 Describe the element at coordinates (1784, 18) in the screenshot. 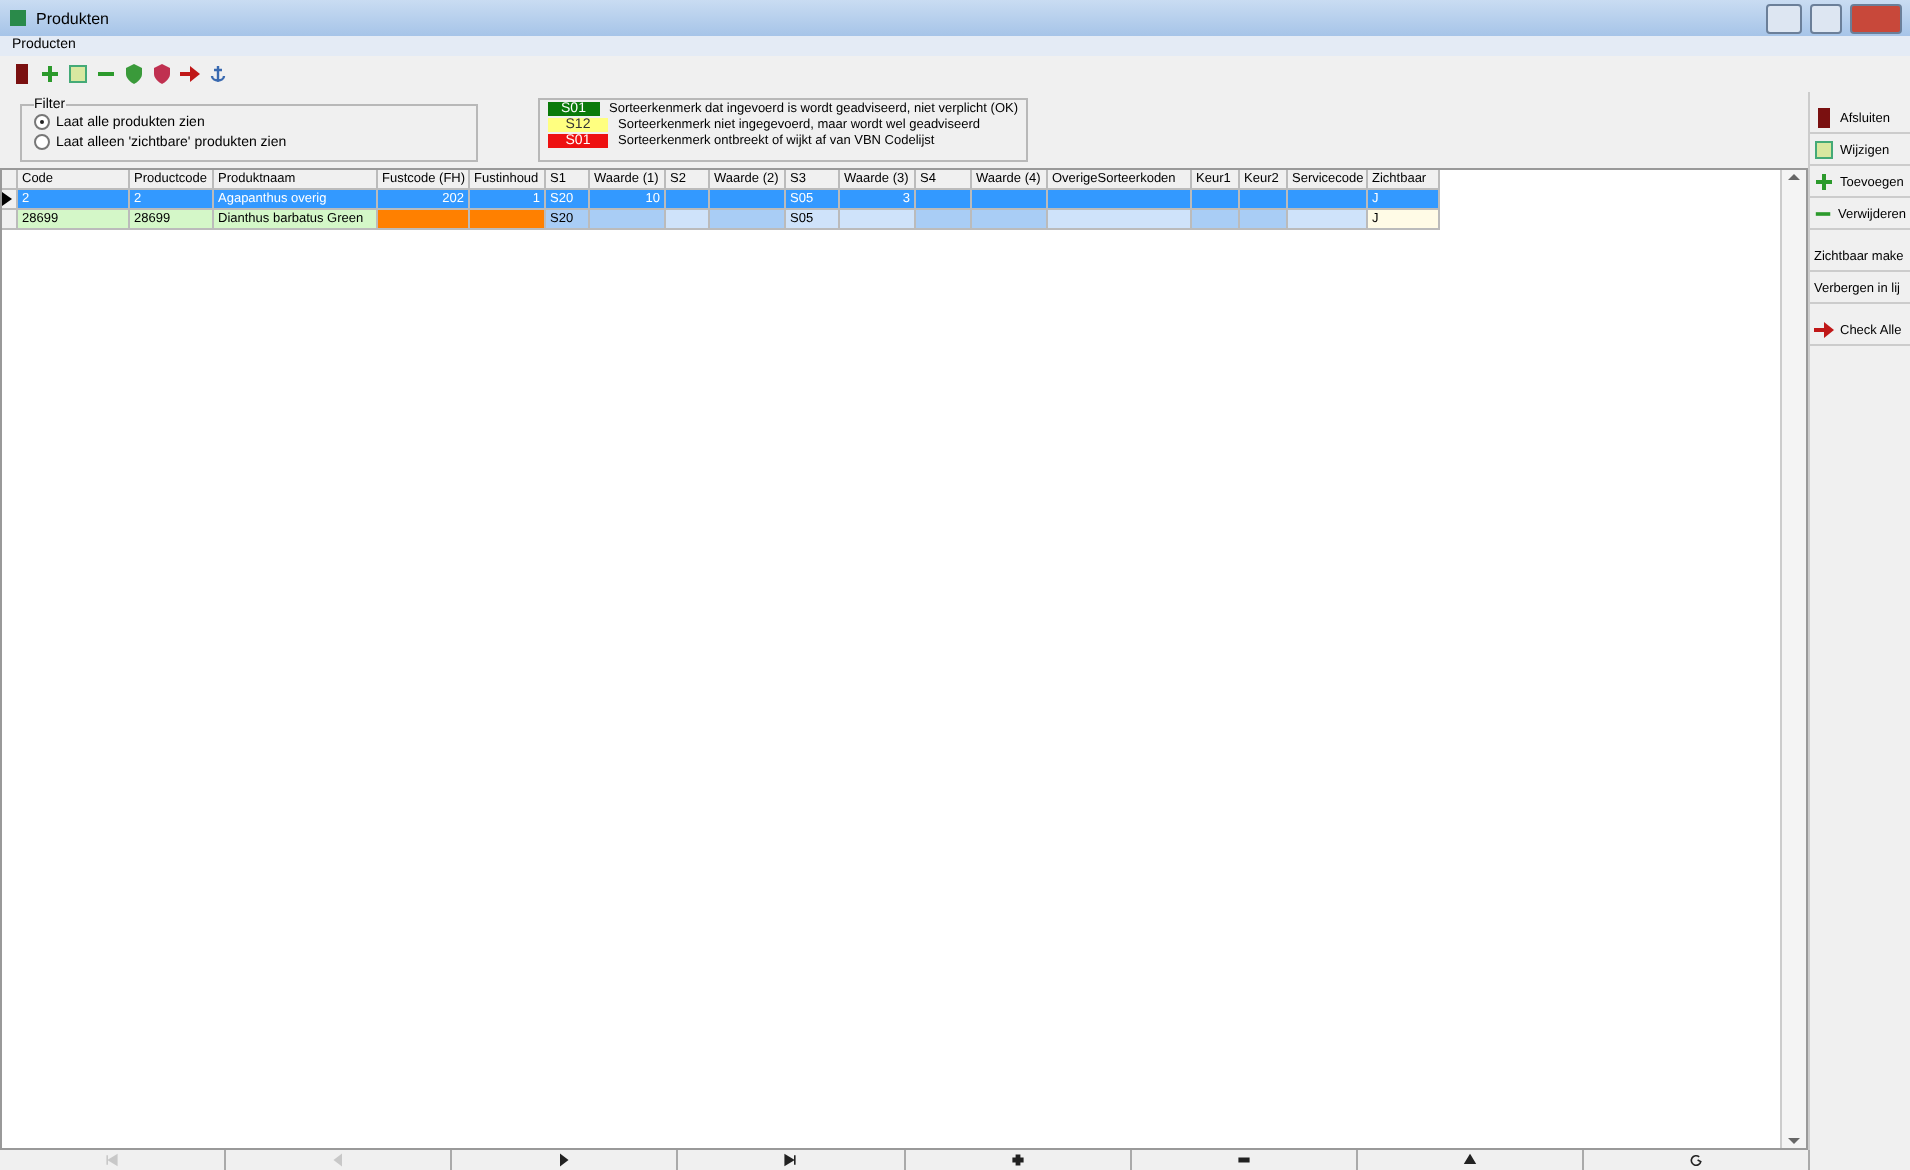

I see `minimize-button` at that location.